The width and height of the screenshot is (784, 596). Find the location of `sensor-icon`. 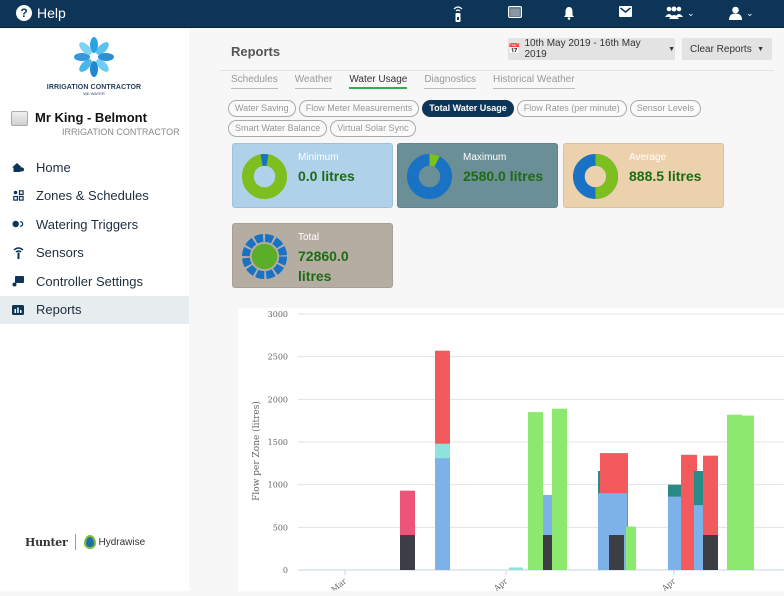

sensor-icon is located at coordinates (18, 253).